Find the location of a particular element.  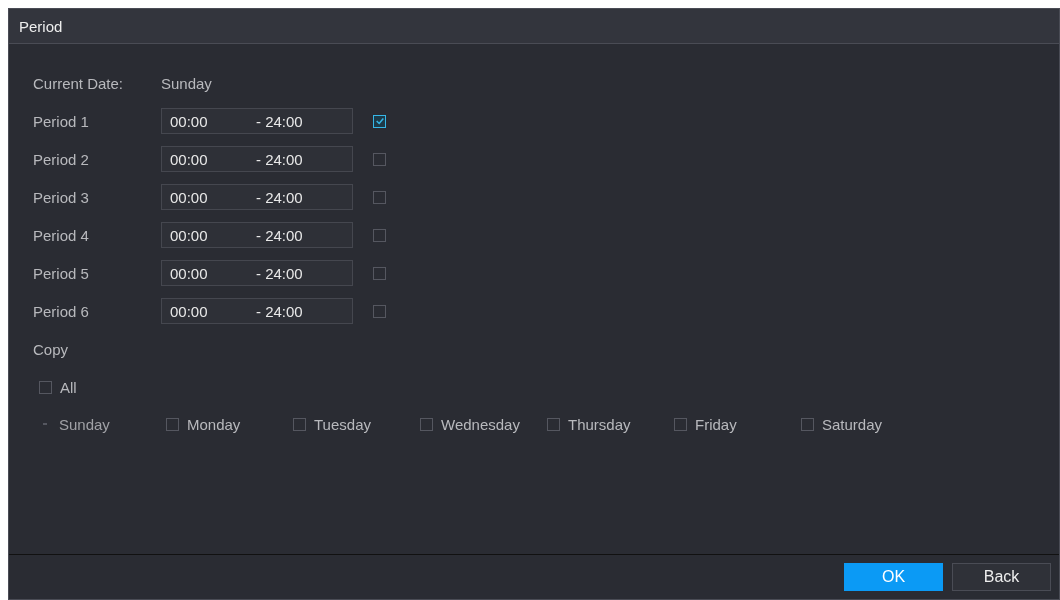

window-title: Period is located at coordinates (41, 26).